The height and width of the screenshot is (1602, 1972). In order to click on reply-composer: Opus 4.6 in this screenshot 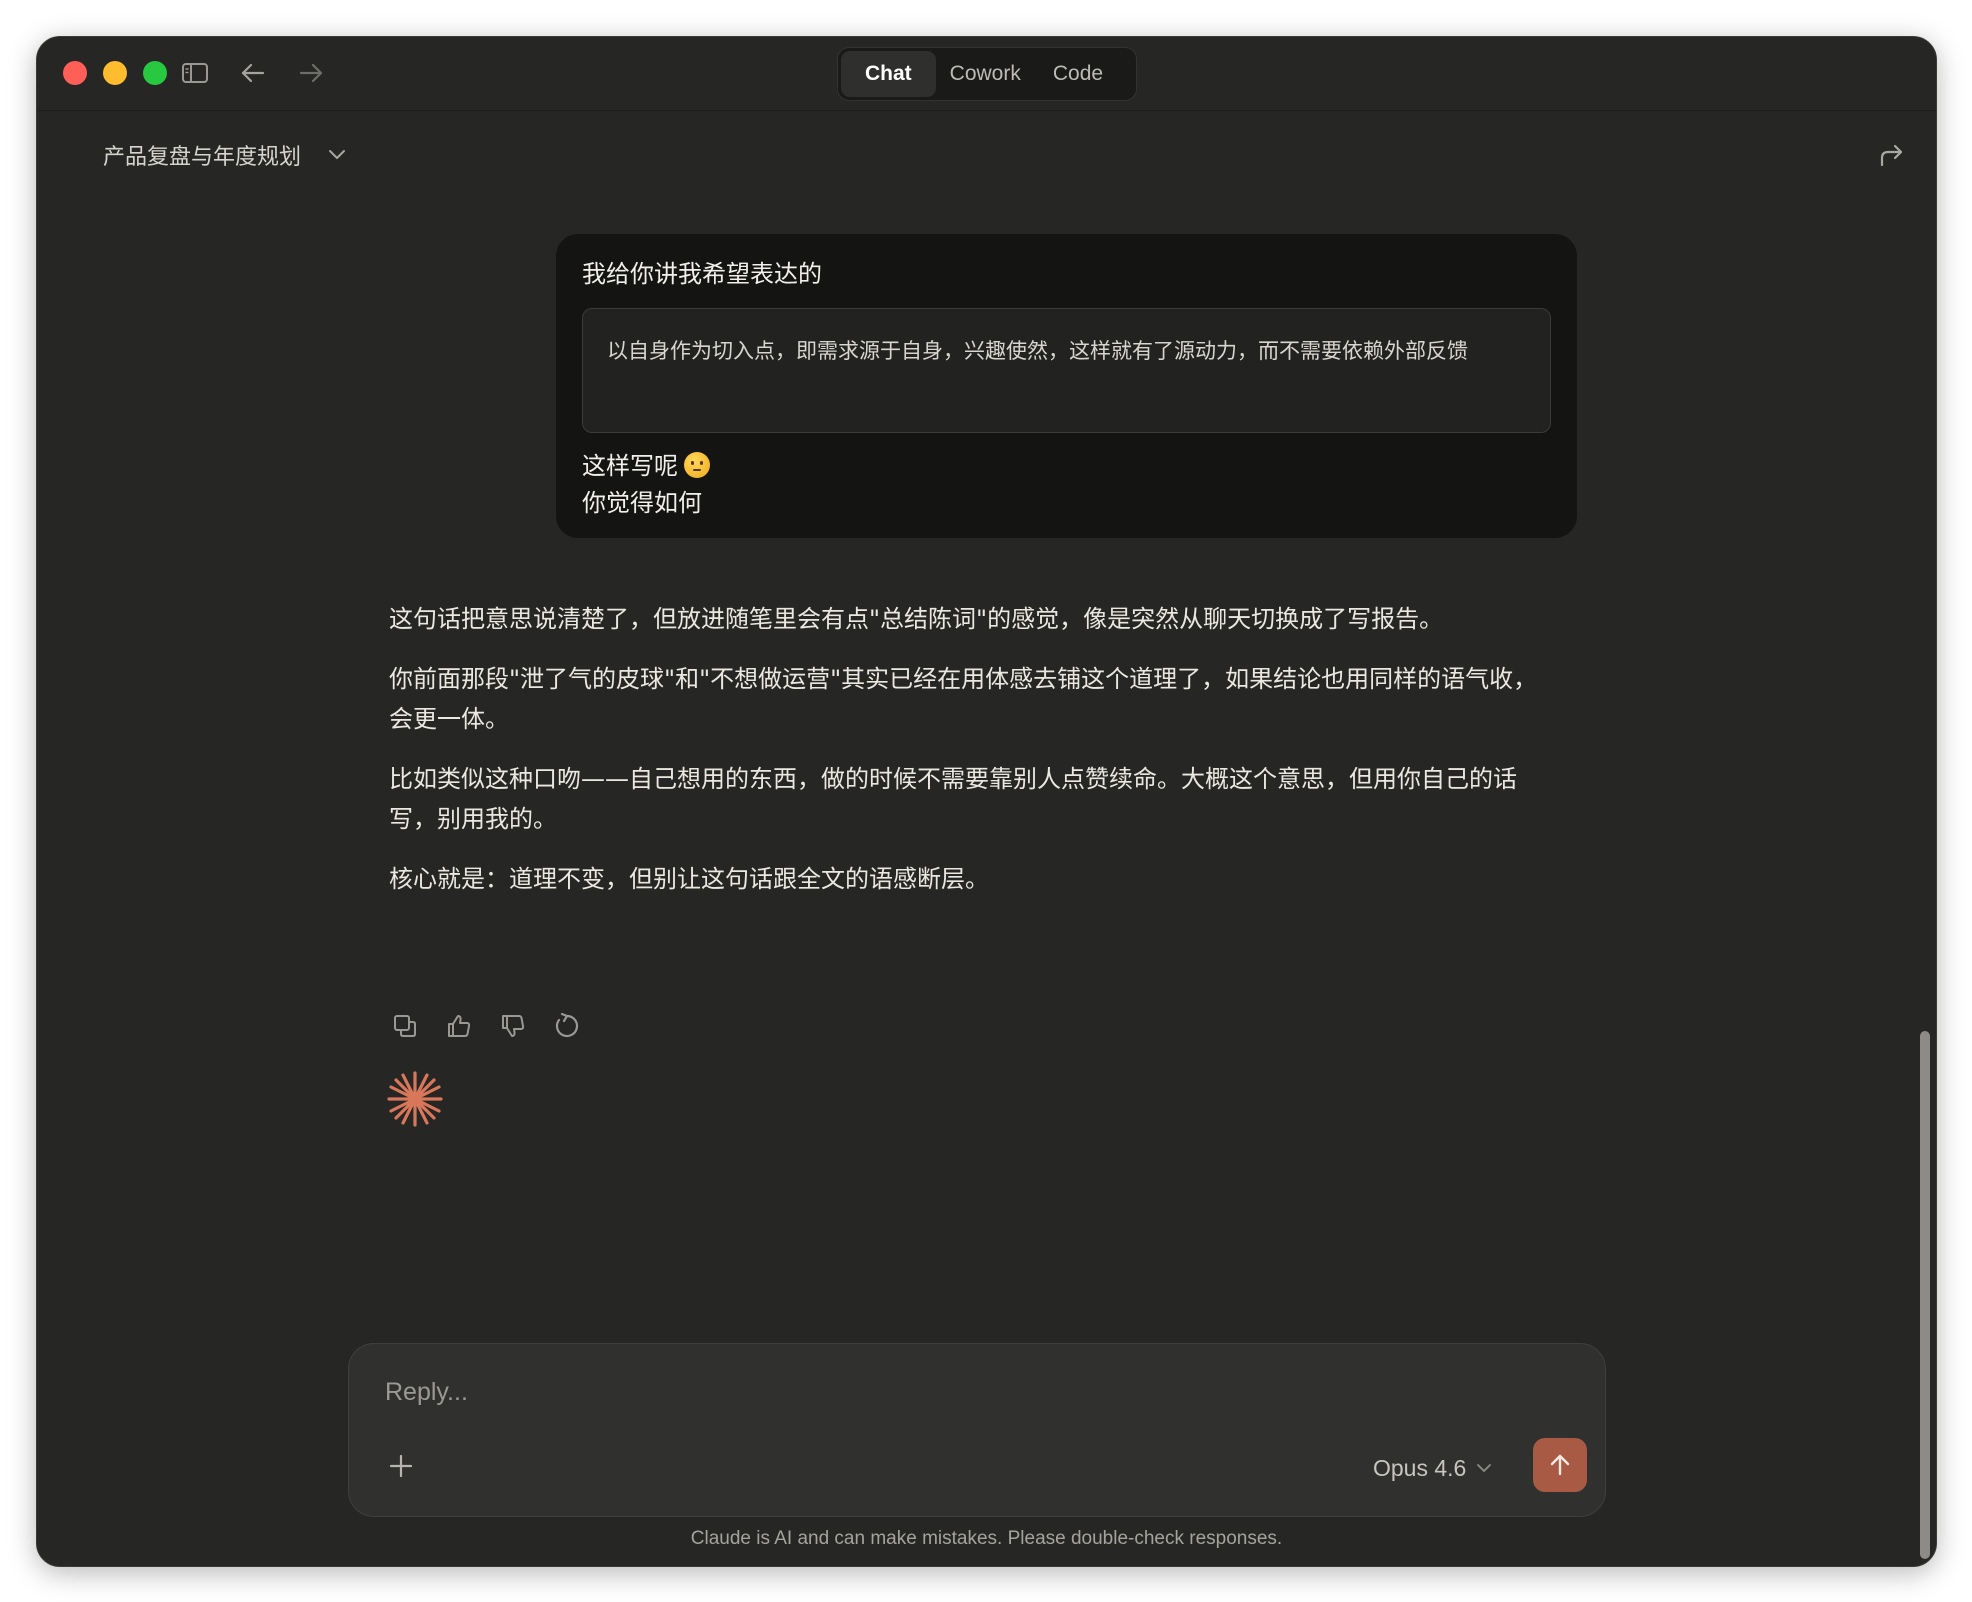, I will do `click(977, 1430)`.